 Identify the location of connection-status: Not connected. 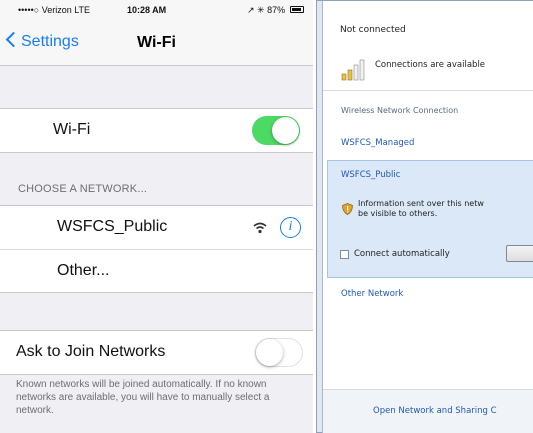
(373, 30).